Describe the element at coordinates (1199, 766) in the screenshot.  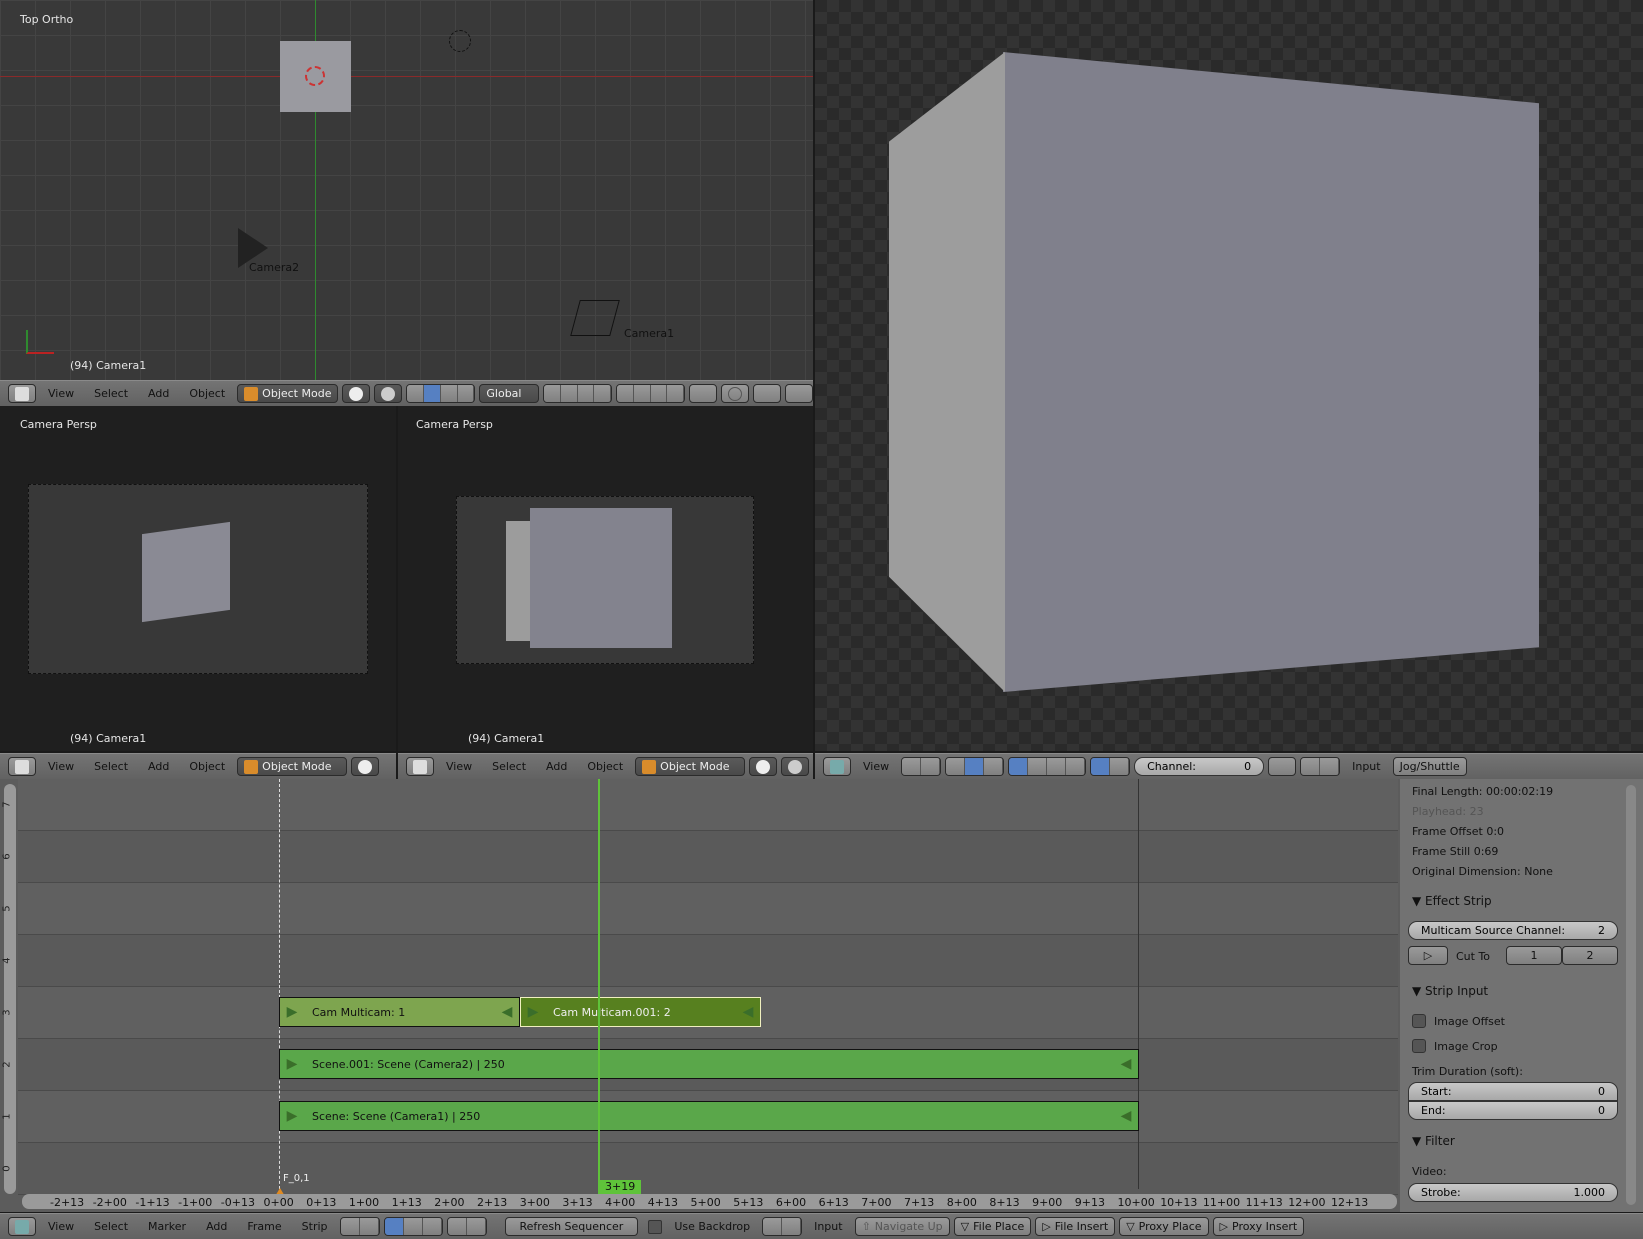
I see `channel-field: Channel: 0` at that location.